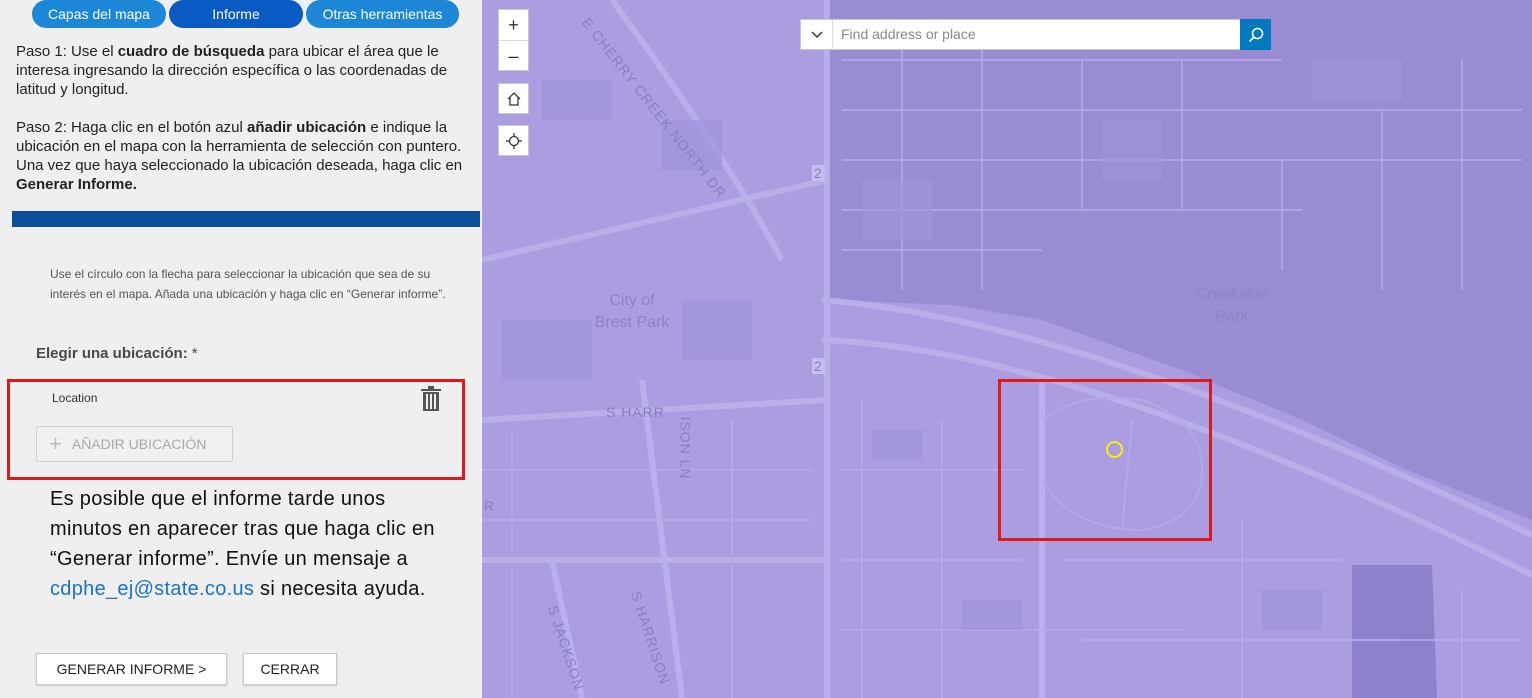  I want to click on search-source-dropdown, so click(817, 34).